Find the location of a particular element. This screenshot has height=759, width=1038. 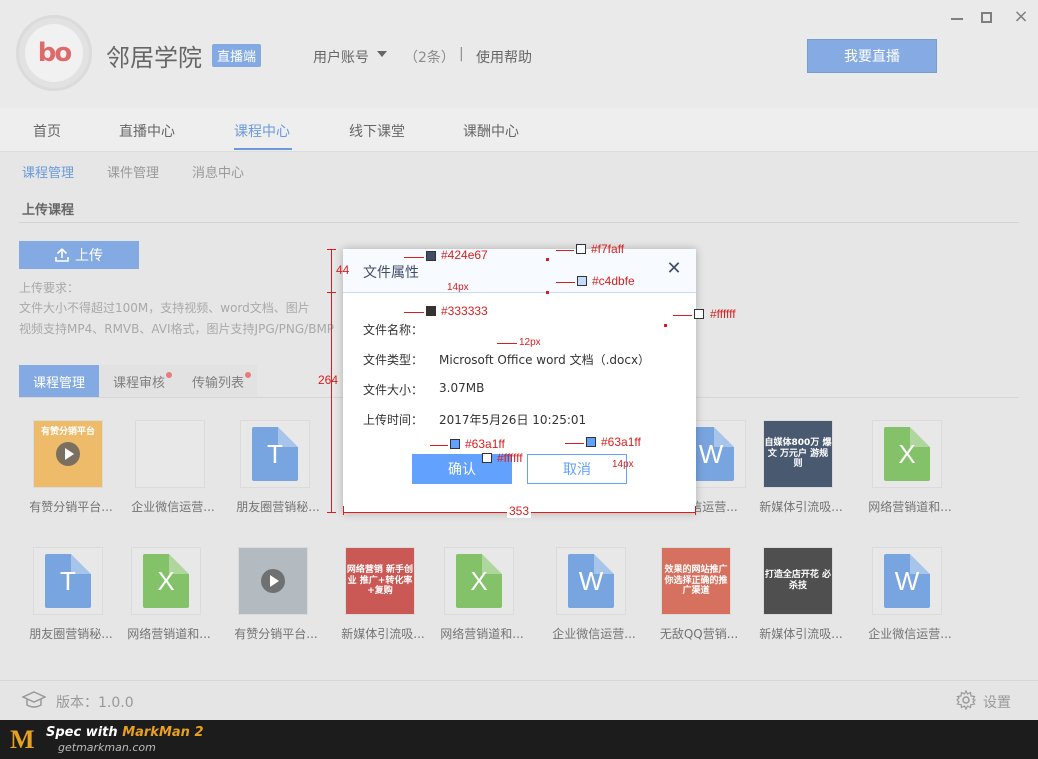

markman-brand: MarkMan 2 is located at coordinates (163, 732).